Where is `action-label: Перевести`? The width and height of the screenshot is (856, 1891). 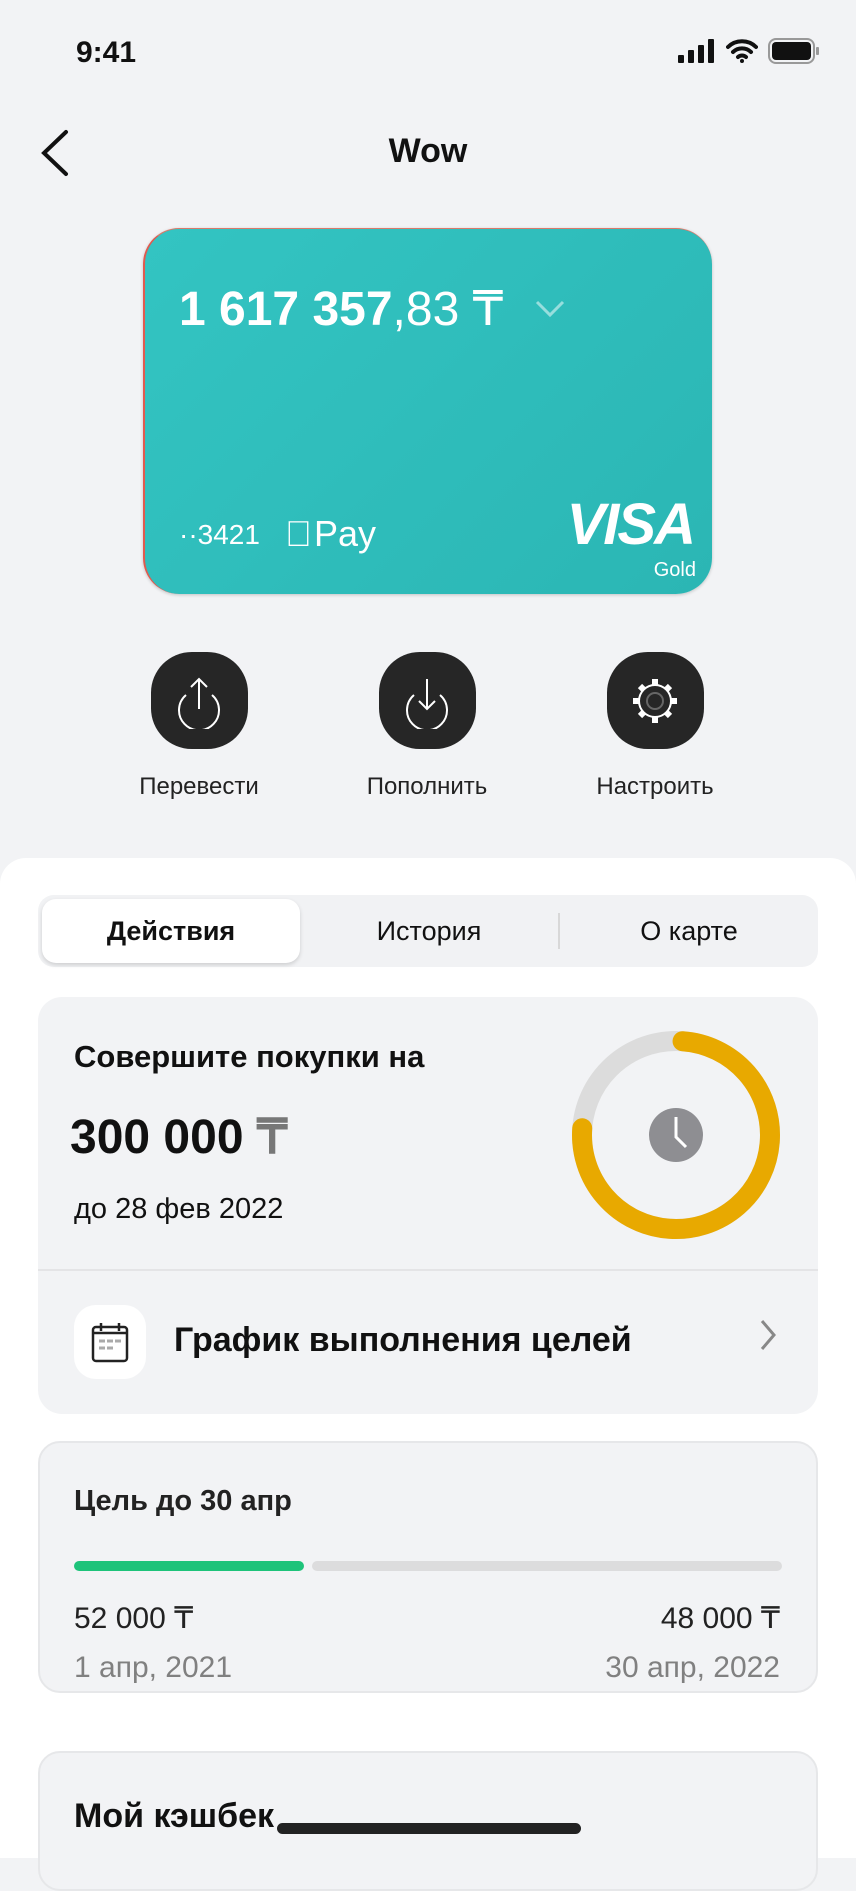 action-label: Перевести is located at coordinates (199, 786).